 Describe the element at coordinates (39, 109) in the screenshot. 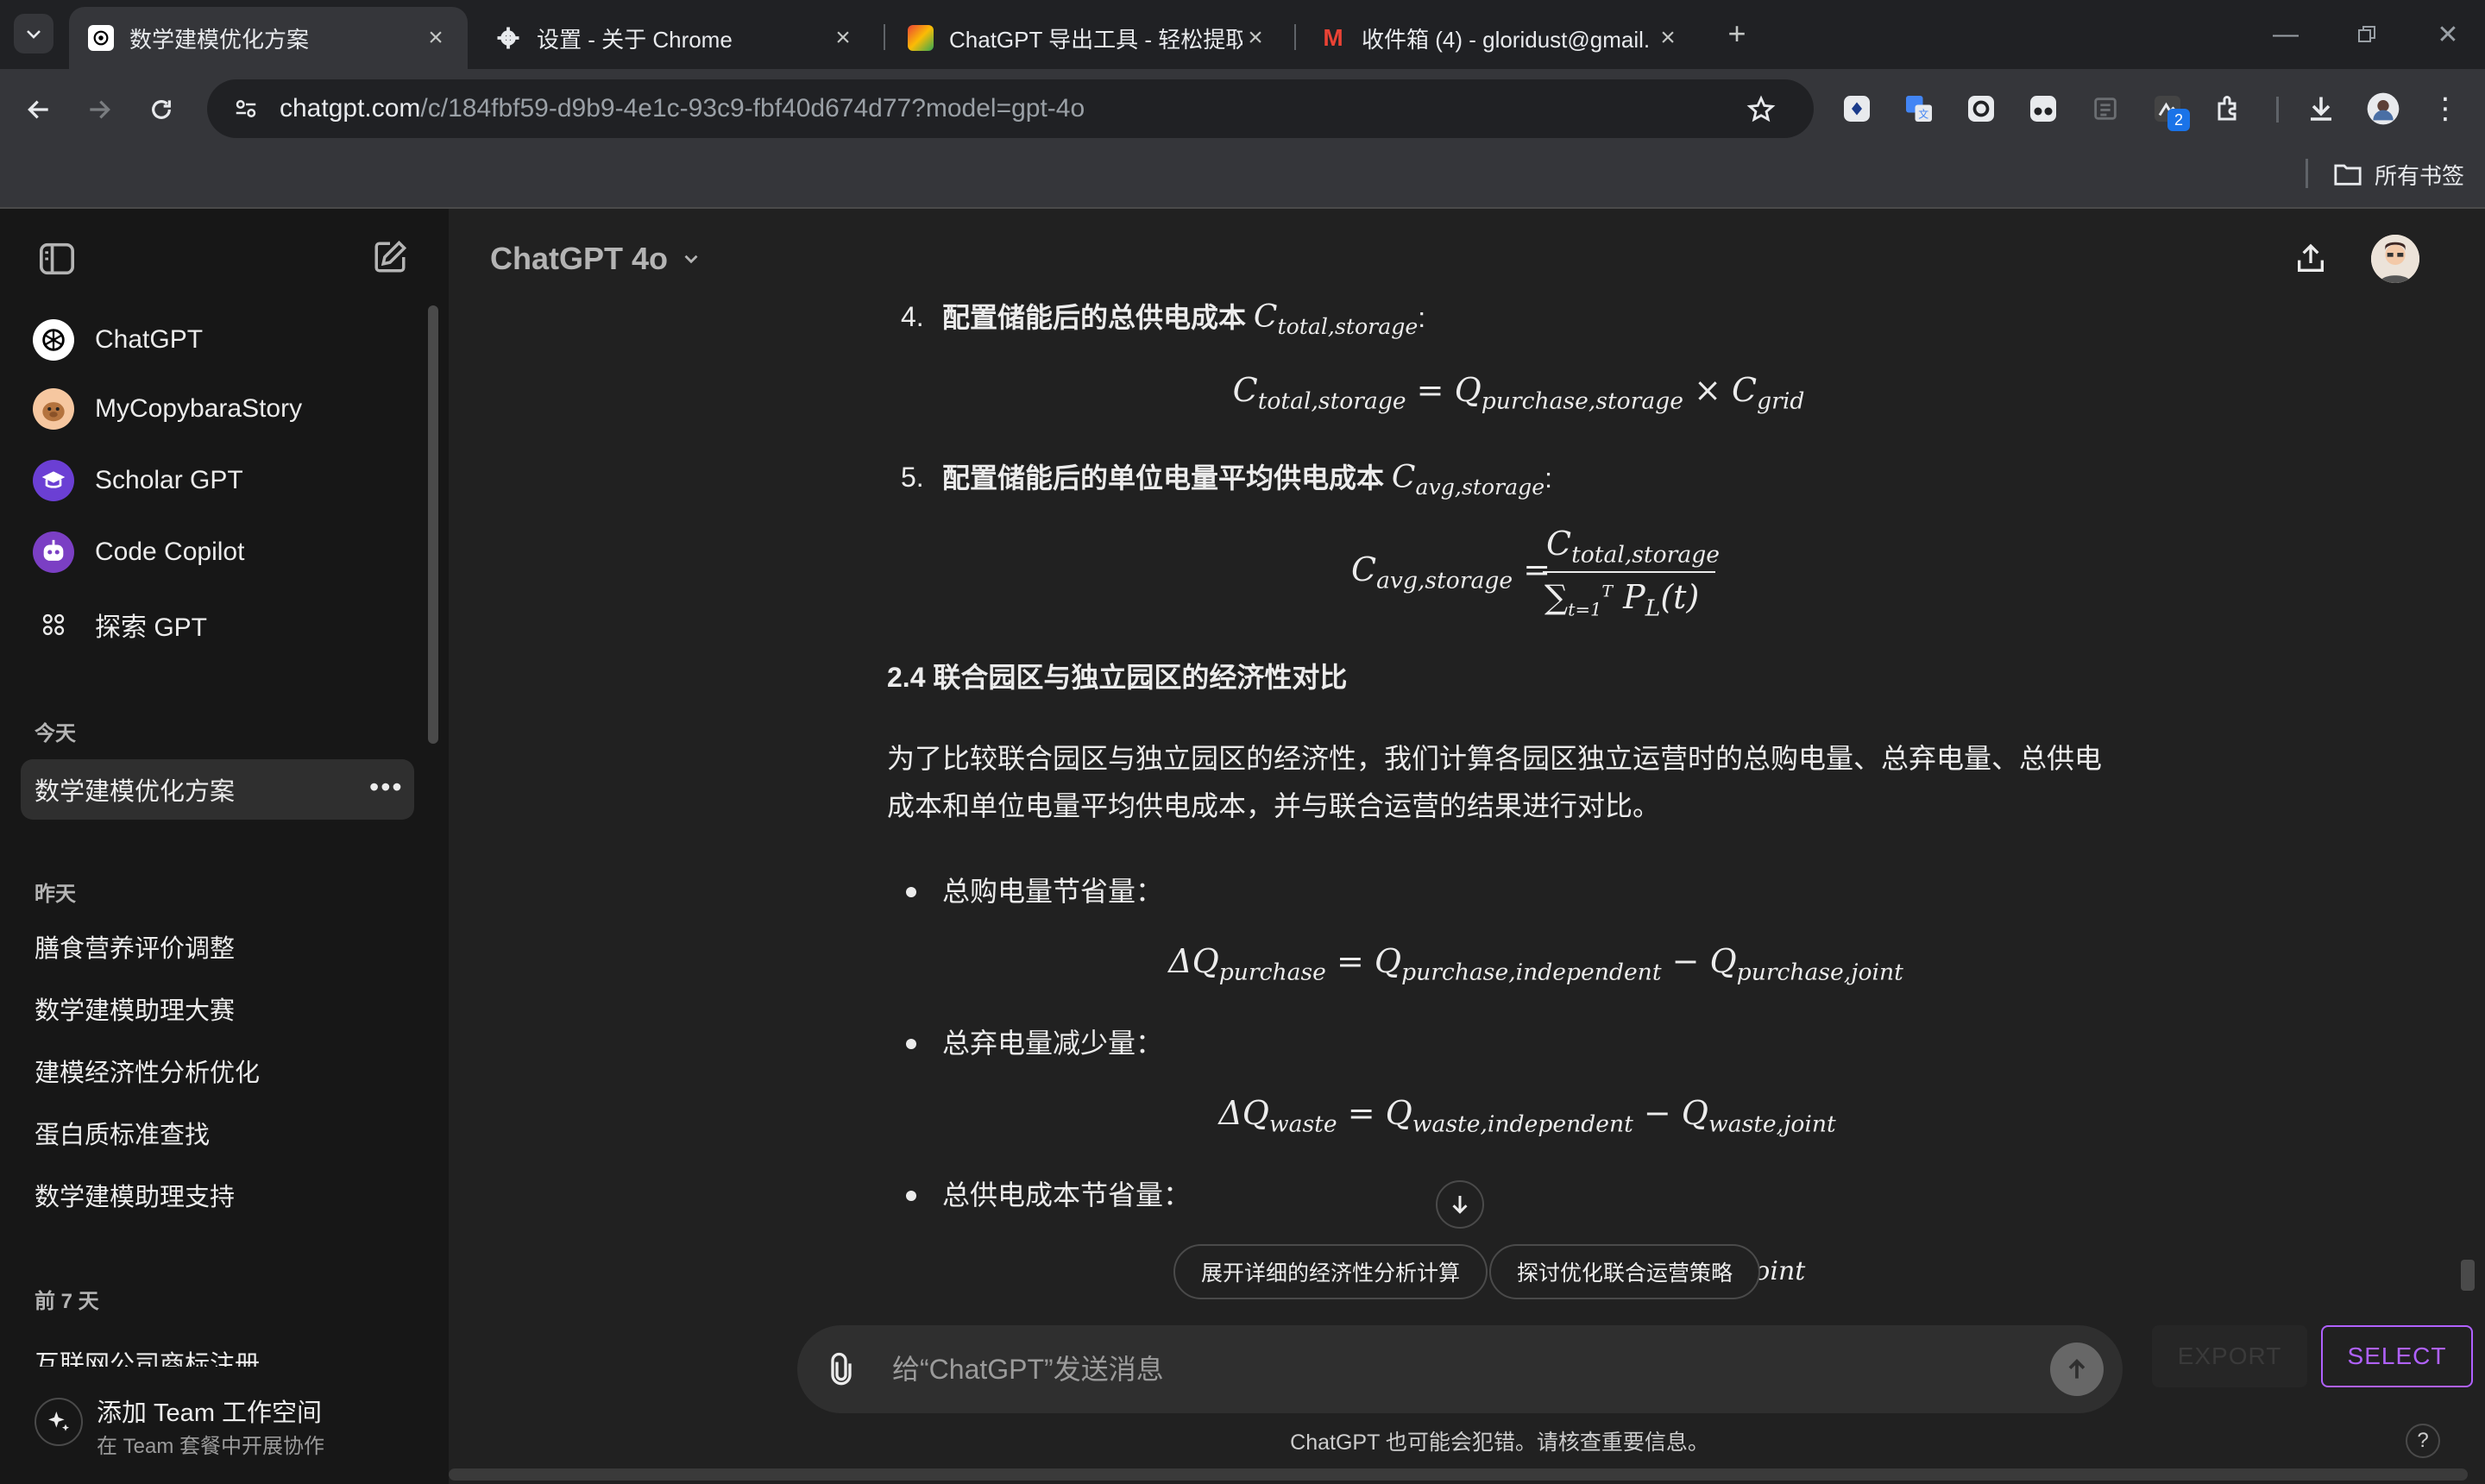

I see `back-button` at that location.